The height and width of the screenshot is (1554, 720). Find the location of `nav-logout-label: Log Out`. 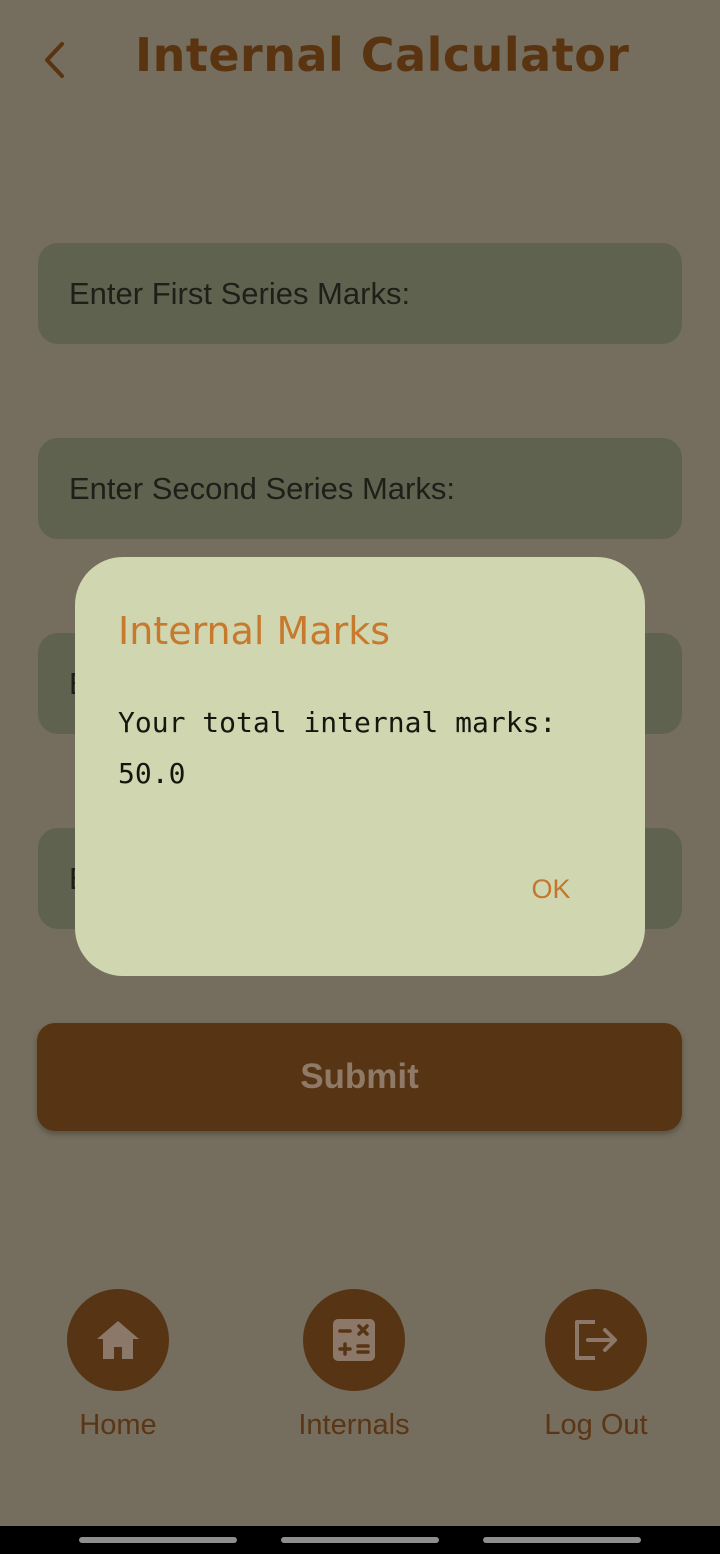

nav-logout-label: Log Out is located at coordinates (596, 1425).